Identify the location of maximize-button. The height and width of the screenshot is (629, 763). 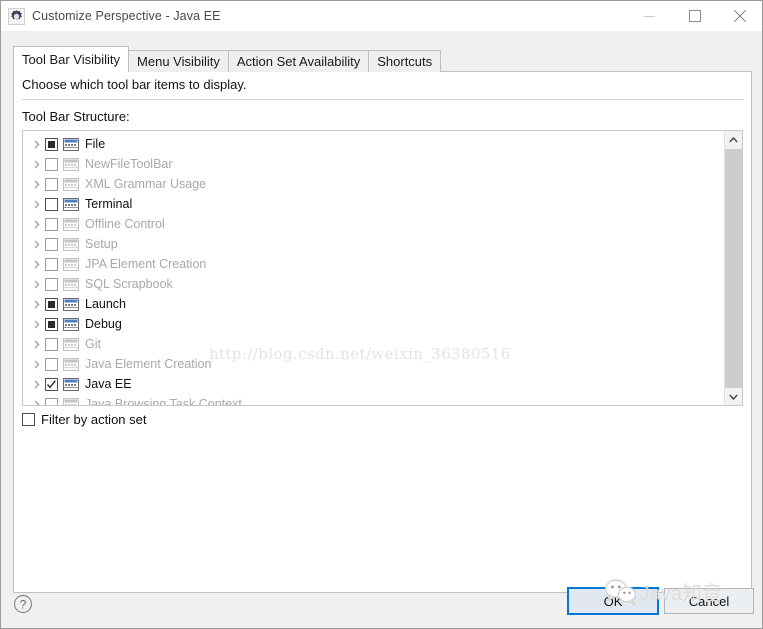
(694, 16).